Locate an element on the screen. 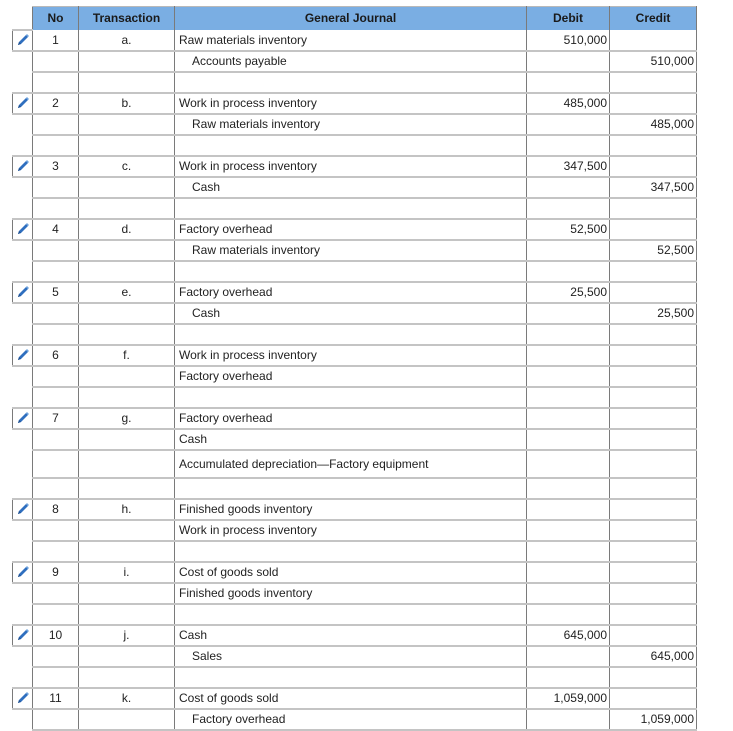  credit-cell: 25,500 is located at coordinates (653, 313).